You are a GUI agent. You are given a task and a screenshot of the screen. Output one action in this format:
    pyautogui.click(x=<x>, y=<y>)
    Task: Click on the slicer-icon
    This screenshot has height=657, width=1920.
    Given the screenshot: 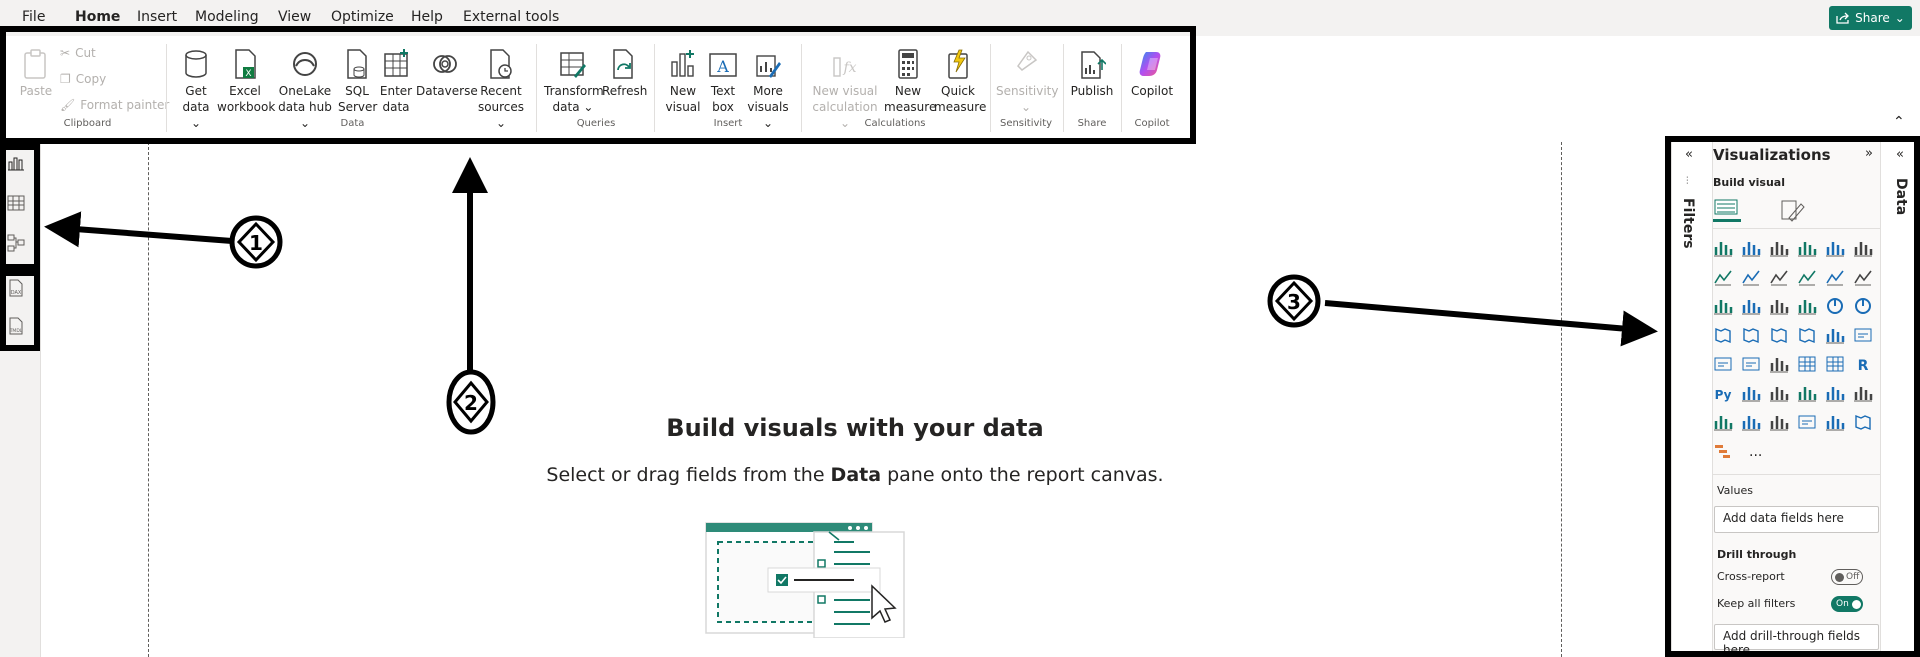 What is the action you would take?
    pyautogui.click(x=1779, y=364)
    